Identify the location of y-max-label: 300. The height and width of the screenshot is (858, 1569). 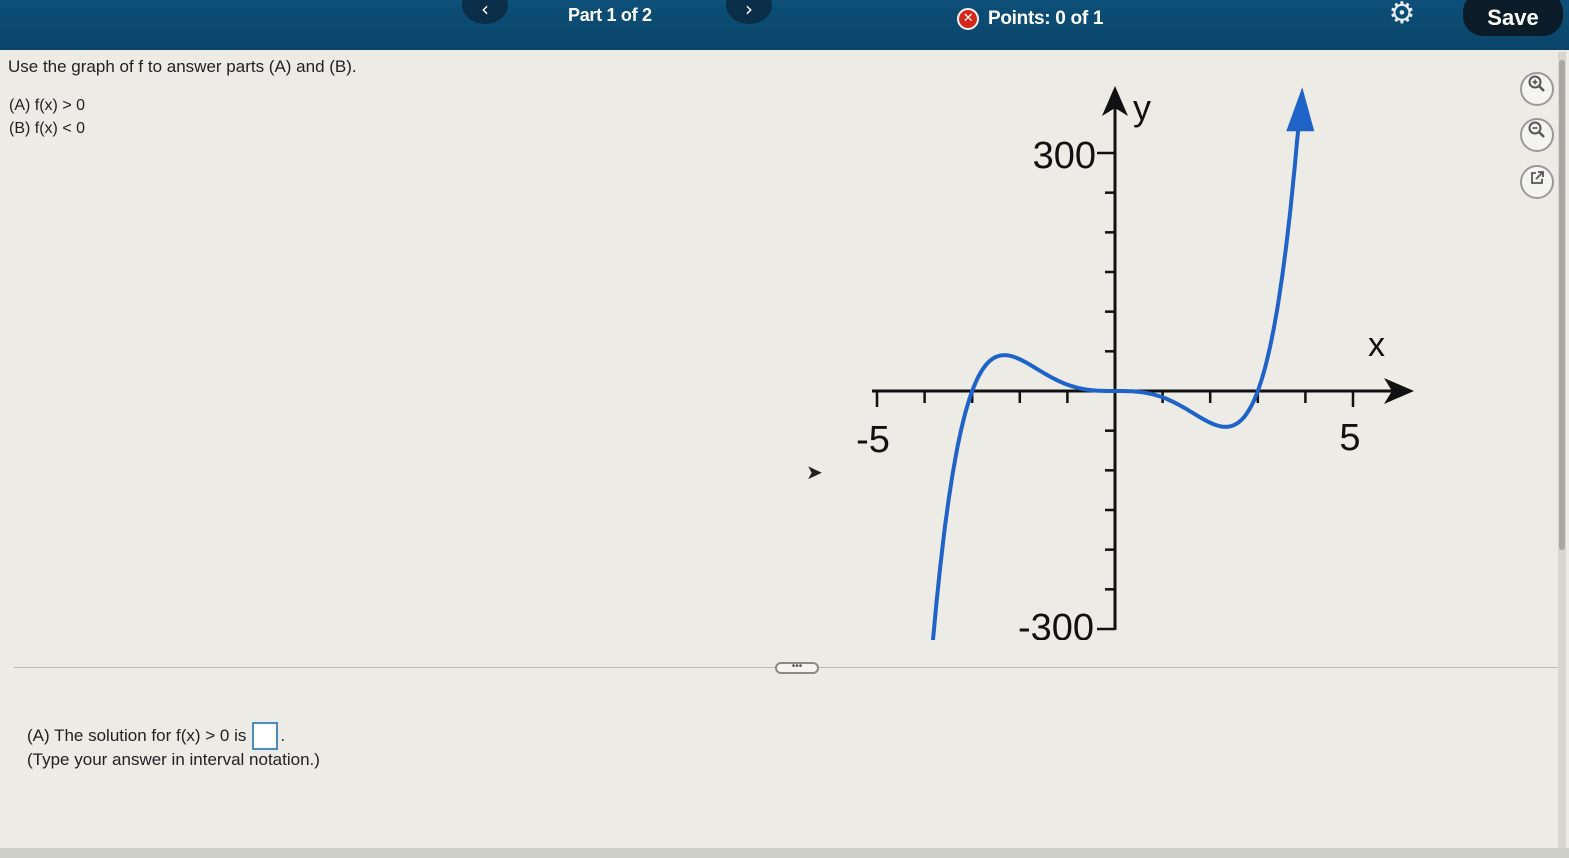
(1064, 156).